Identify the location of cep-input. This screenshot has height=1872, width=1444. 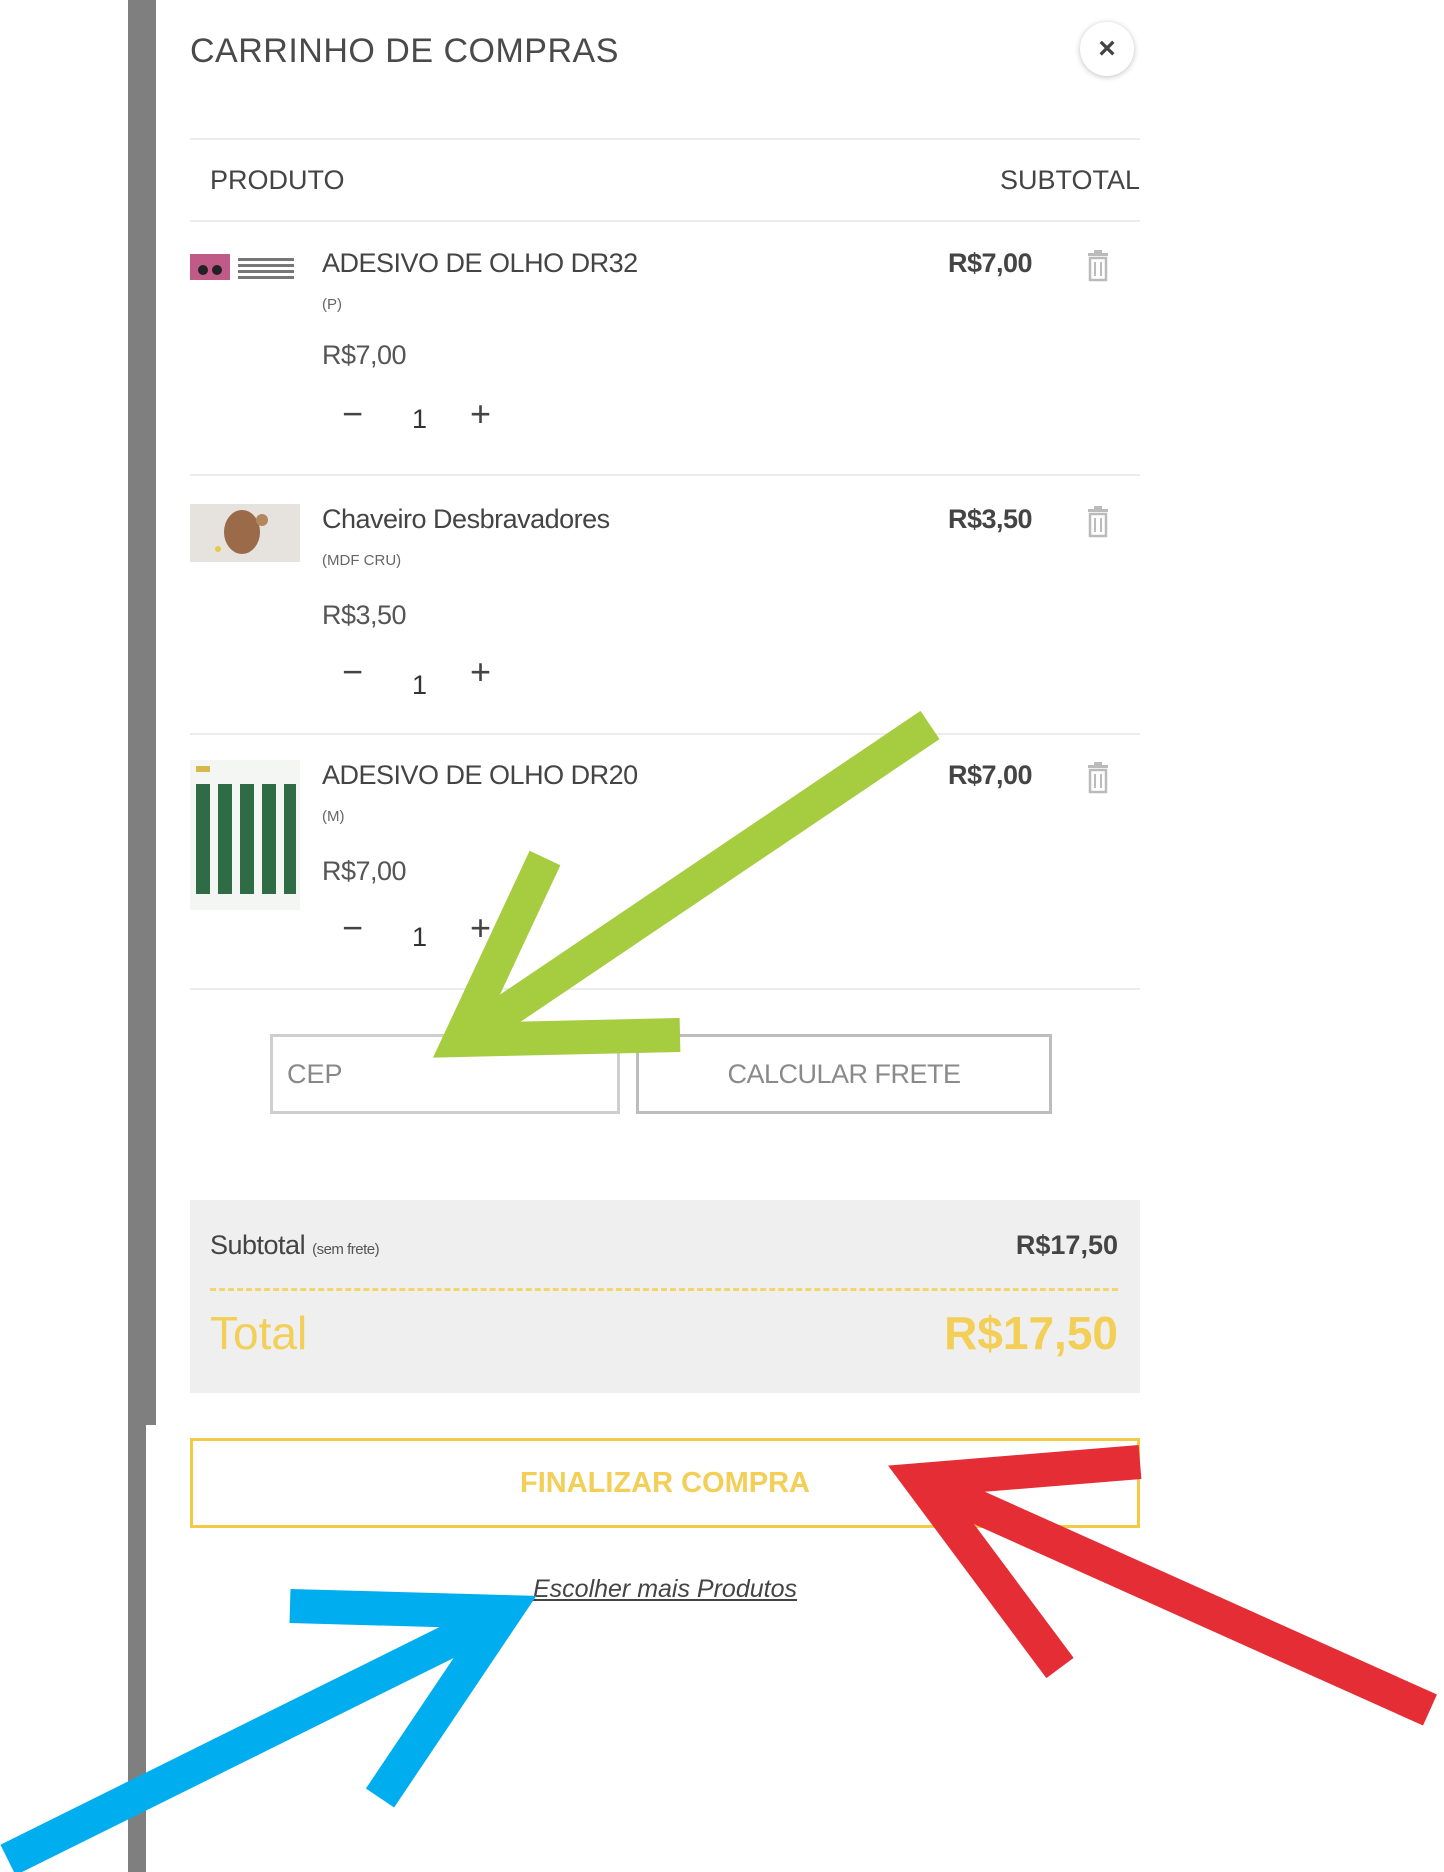
(445, 1074).